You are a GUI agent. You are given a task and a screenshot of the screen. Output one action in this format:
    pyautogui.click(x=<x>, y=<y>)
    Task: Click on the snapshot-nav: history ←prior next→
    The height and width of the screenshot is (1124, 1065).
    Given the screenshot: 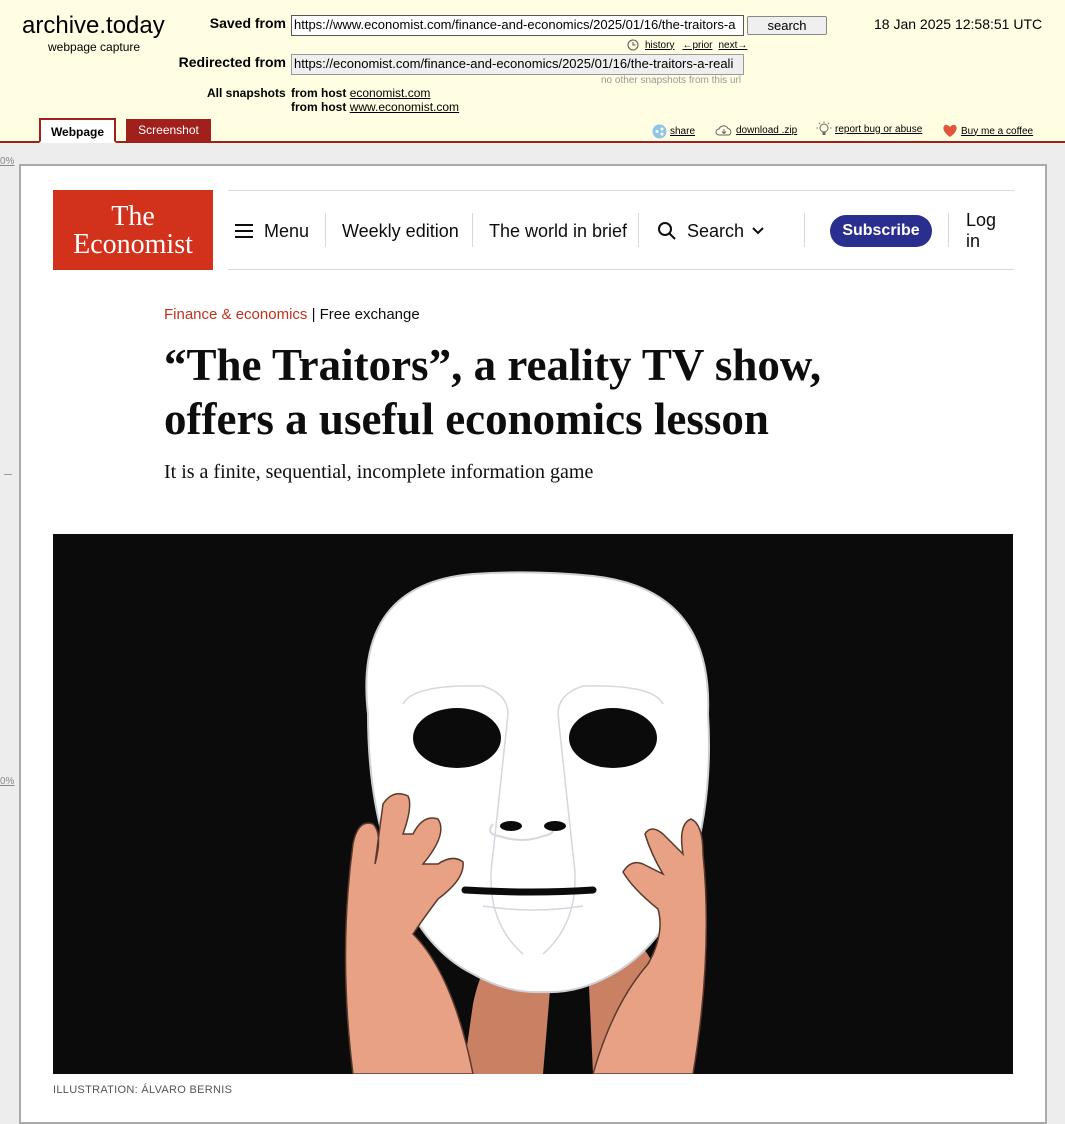 What is the action you would take?
    pyautogui.click(x=687, y=45)
    